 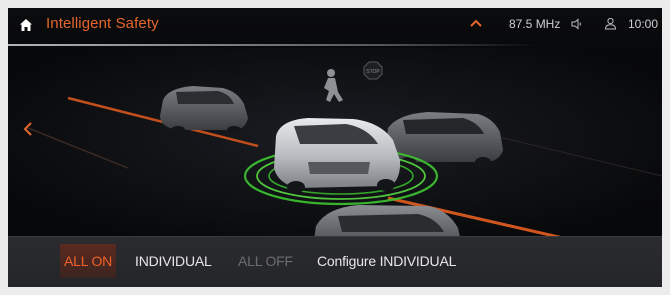 I want to click on page-title: Intelligent Safety, so click(x=102, y=23).